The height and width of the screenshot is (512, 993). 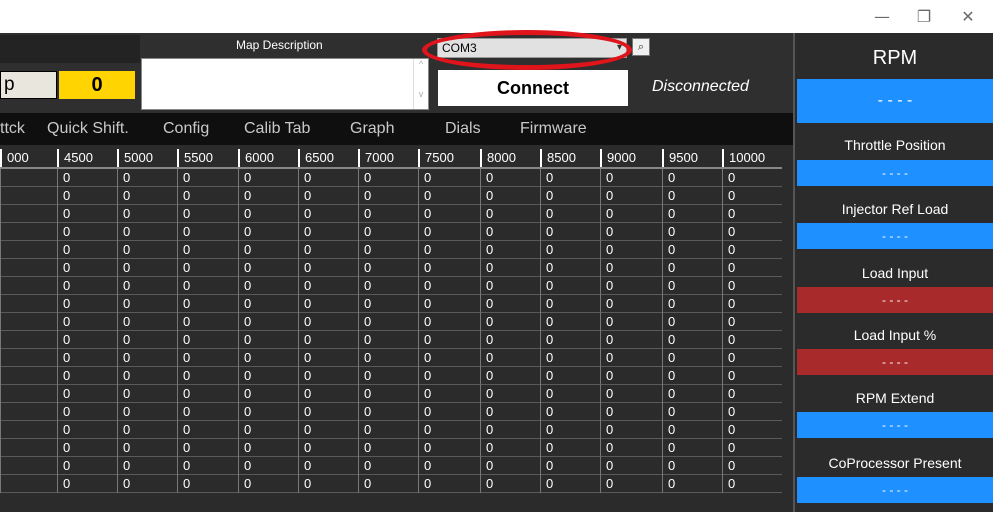 What do you see at coordinates (968, 17) in the screenshot?
I see `close-icon: ✕` at bounding box center [968, 17].